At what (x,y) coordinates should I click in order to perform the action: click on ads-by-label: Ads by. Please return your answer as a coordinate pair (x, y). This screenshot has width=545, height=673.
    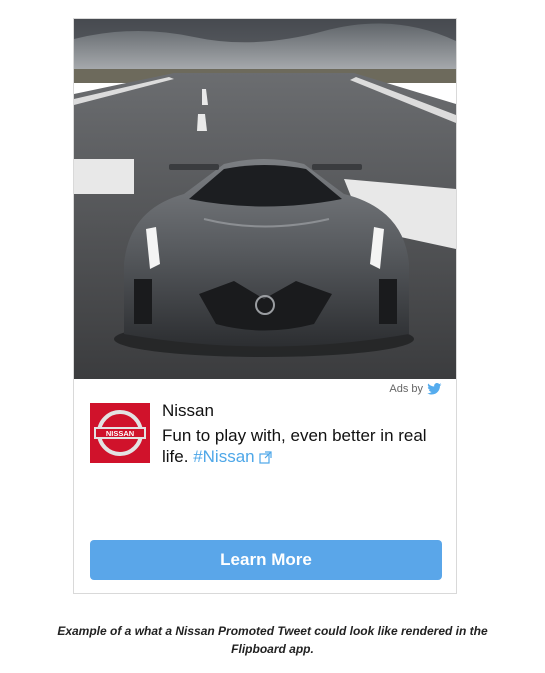
    Looking at the image, I should click on (415, 389).